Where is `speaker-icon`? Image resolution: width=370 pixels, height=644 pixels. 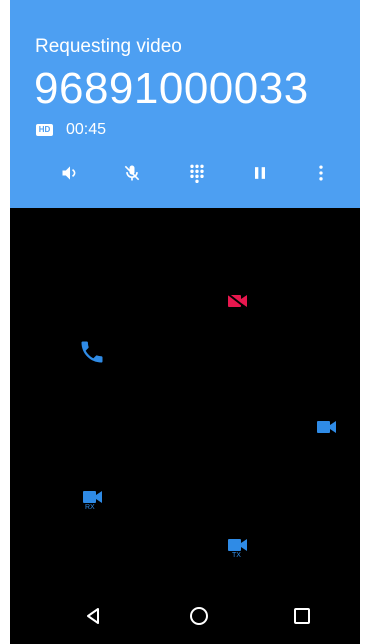
speaker-icon is located at coordinates (69, 173).